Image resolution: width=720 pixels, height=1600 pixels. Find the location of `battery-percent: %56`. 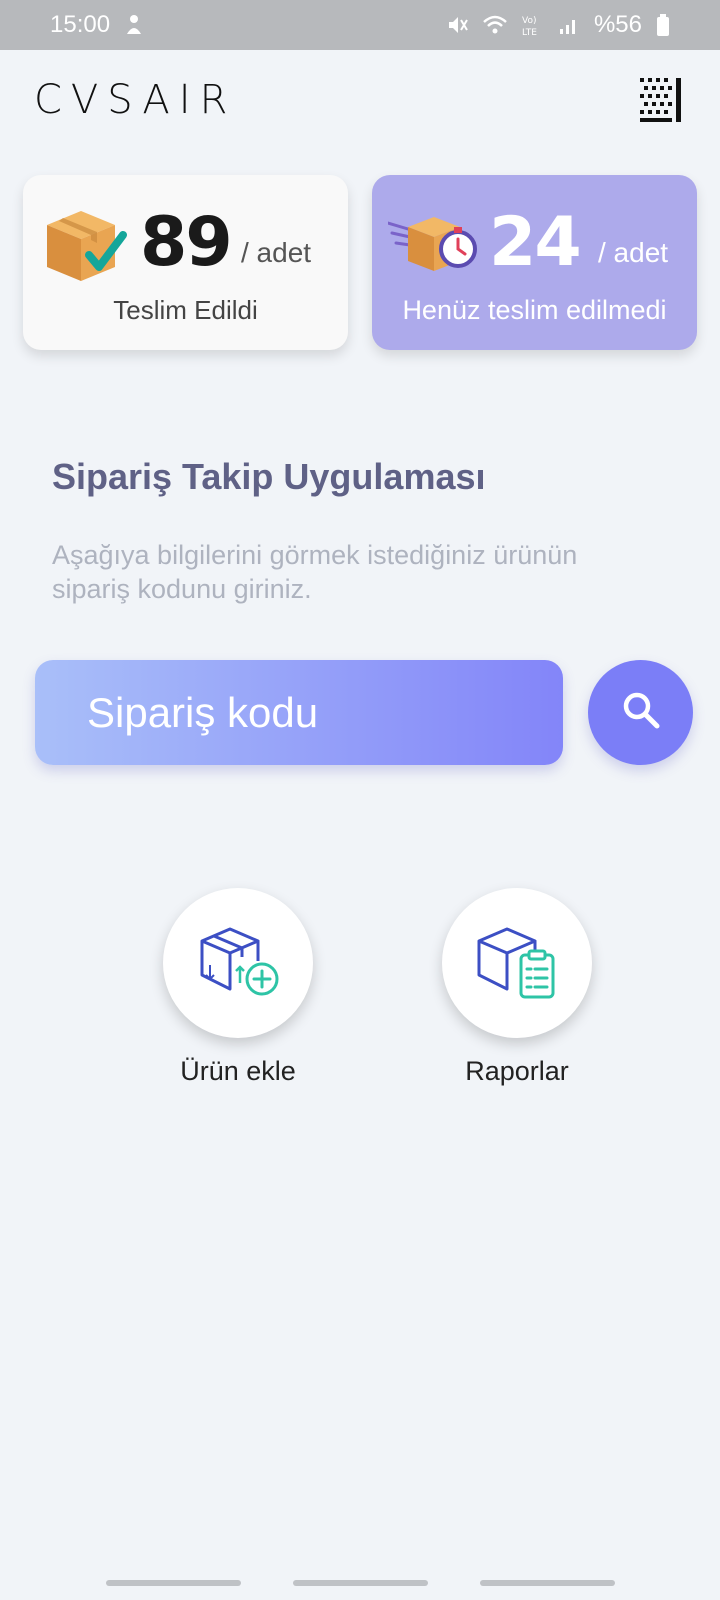

battery-percent: %56 is located at coordinates (617, 24).